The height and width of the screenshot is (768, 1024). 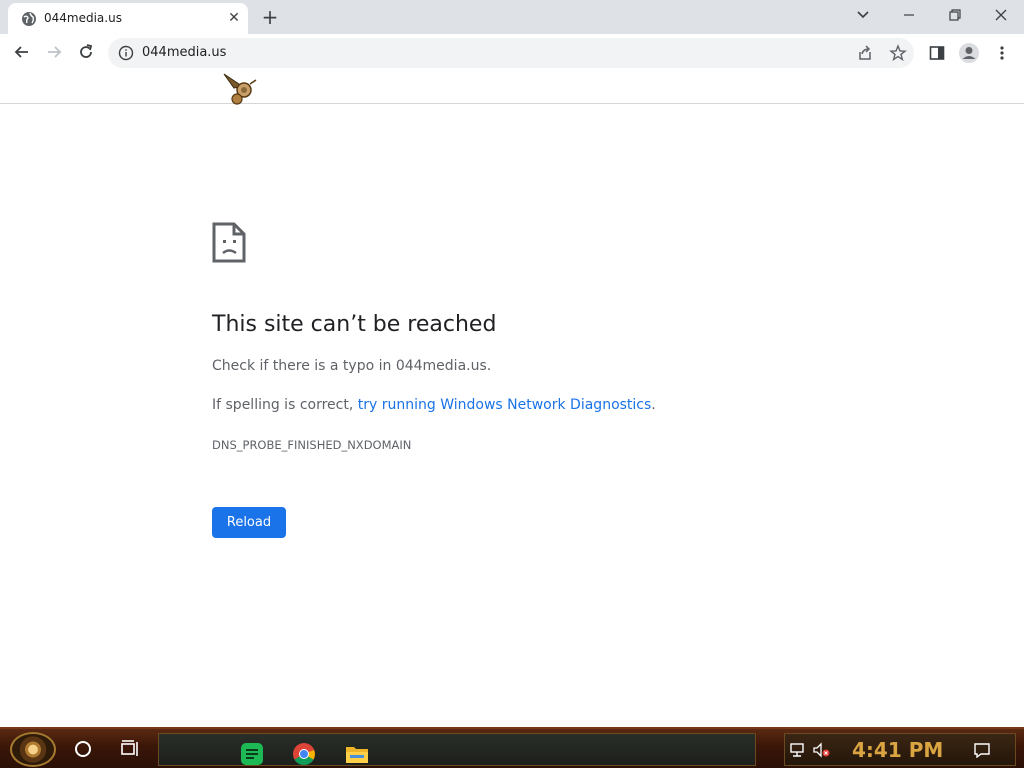 I want to click on diagnostics-prefix: If spelling is correct,, so click(x=285, y=405).